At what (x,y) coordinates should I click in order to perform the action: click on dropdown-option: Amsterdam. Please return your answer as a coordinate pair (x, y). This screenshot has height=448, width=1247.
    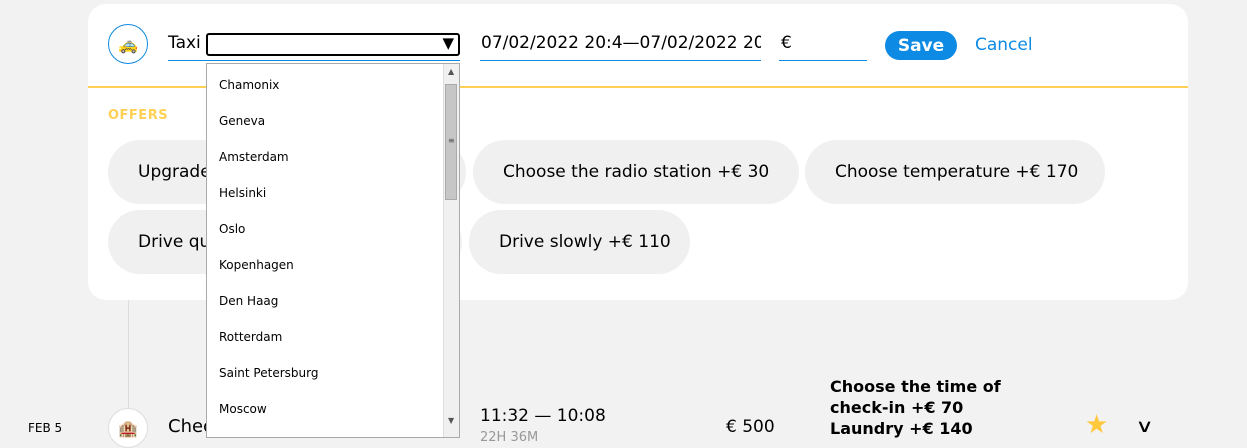
    Looking at the image, I should click on (254, 157).